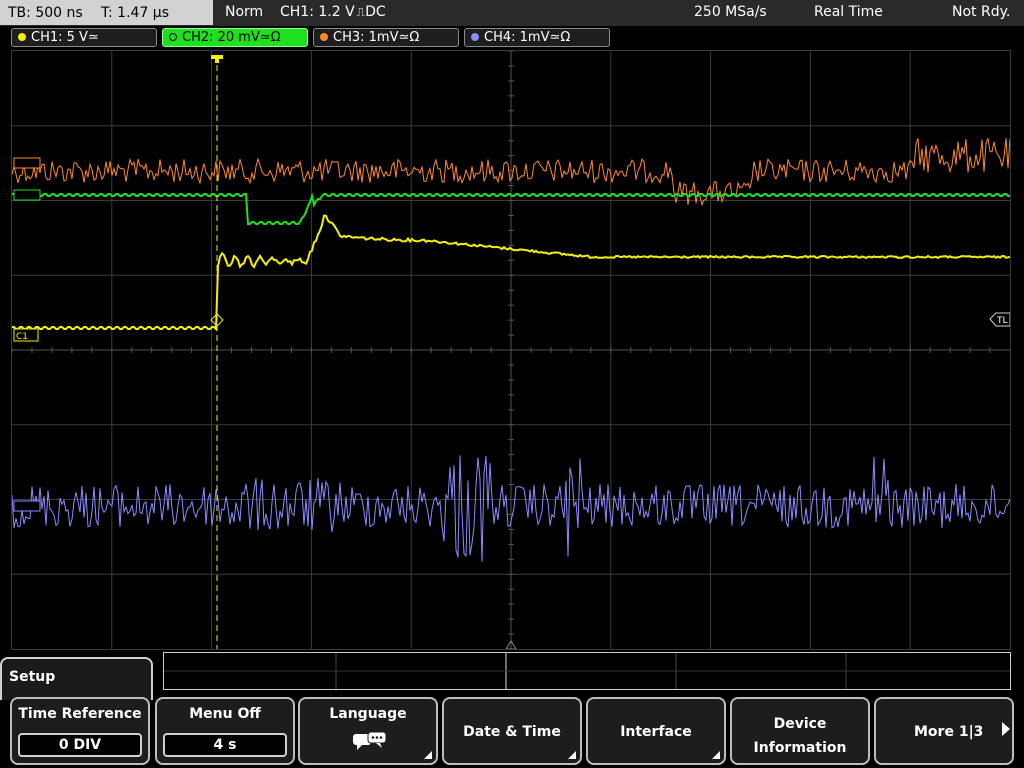 The image size is (1024, 768). I want to click on ch4-offset-marker, so click(27, 506).